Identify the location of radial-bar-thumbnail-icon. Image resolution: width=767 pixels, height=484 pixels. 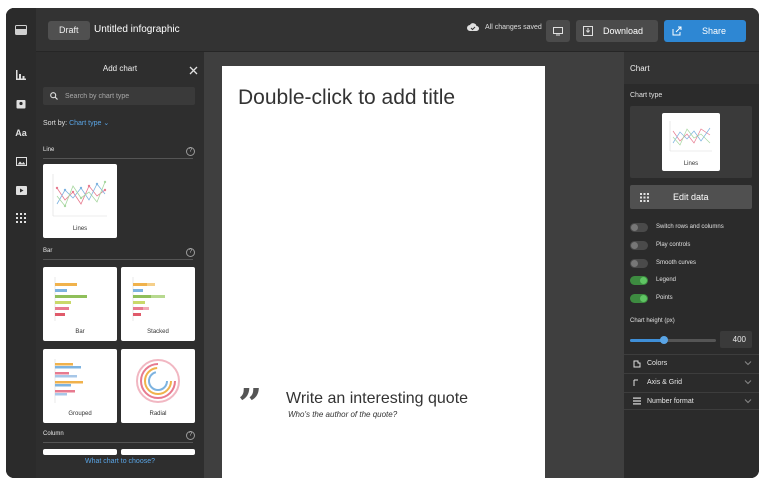
(158, 381).